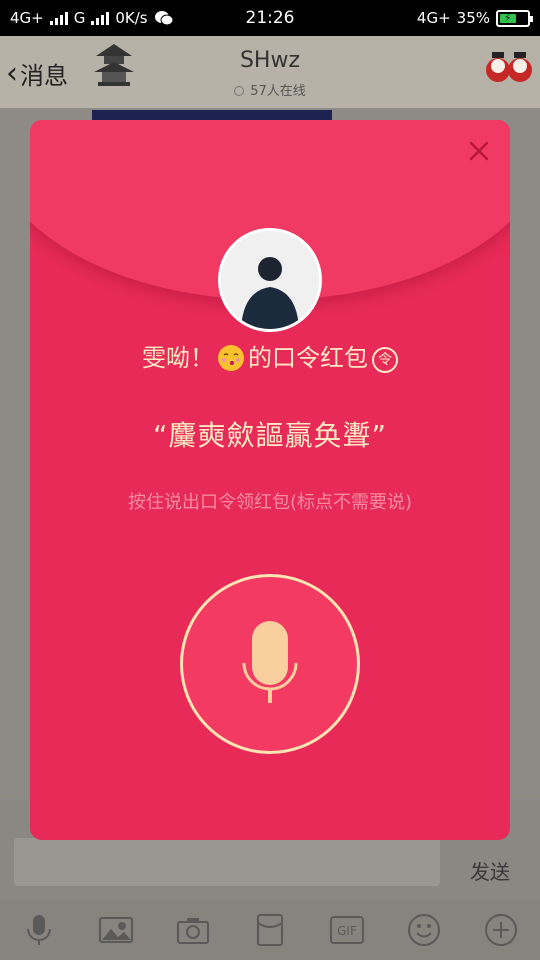  I want to click on signal-icon, so click(58, 18).